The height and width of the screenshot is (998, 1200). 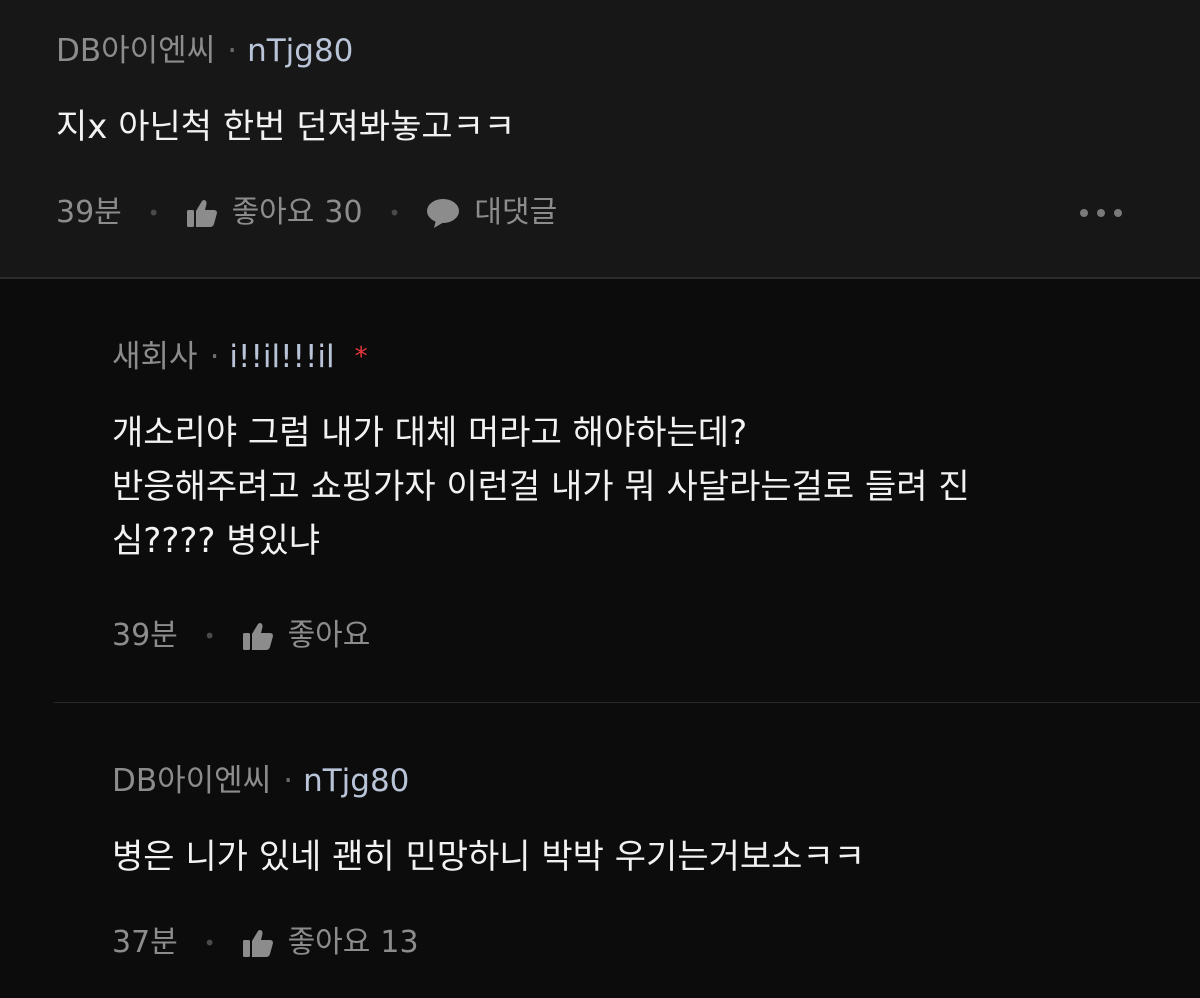 I want to click on like-button: 좋아요 30, so click(x=274, y=213).